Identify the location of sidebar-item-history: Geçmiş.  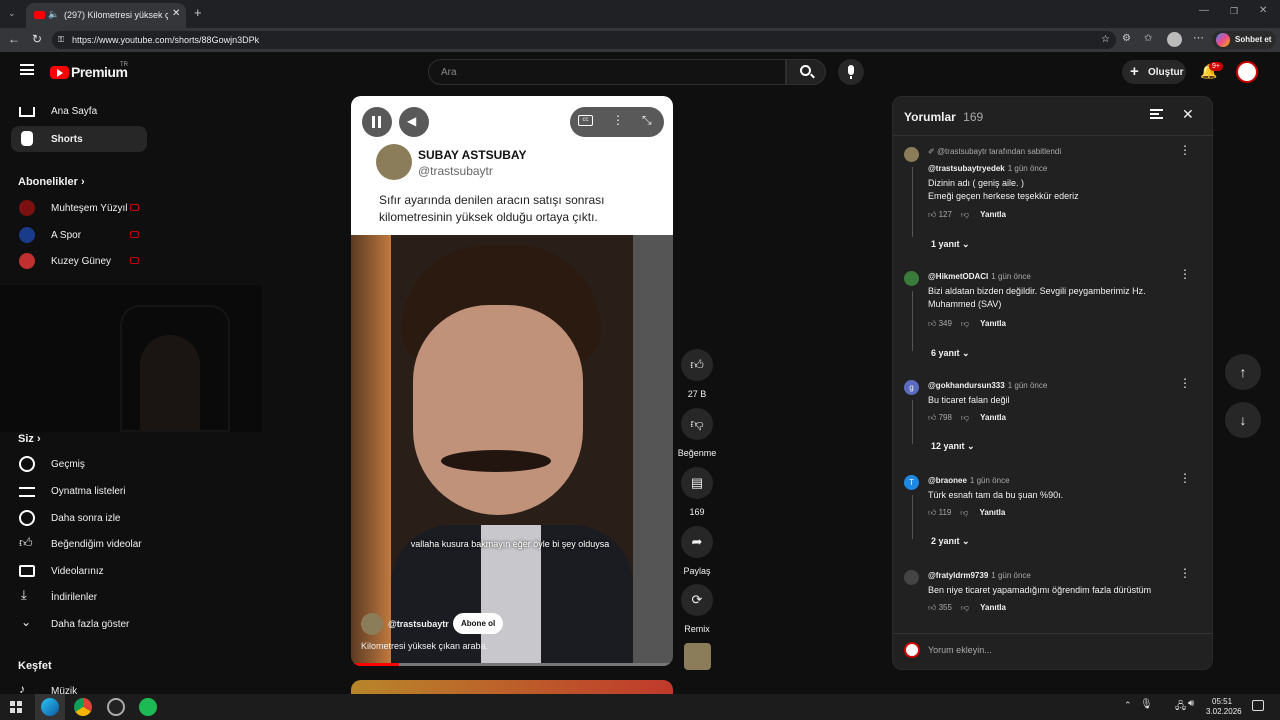
(79, 464).